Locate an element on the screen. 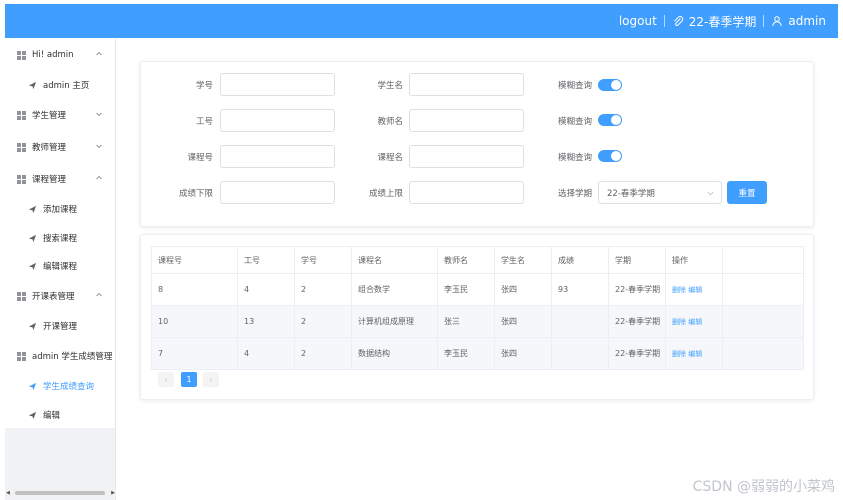 Image resolution: width=843 pixels, height=500 pixels. score-max-label: 成绩上限 is located at coordinates (385, 194).